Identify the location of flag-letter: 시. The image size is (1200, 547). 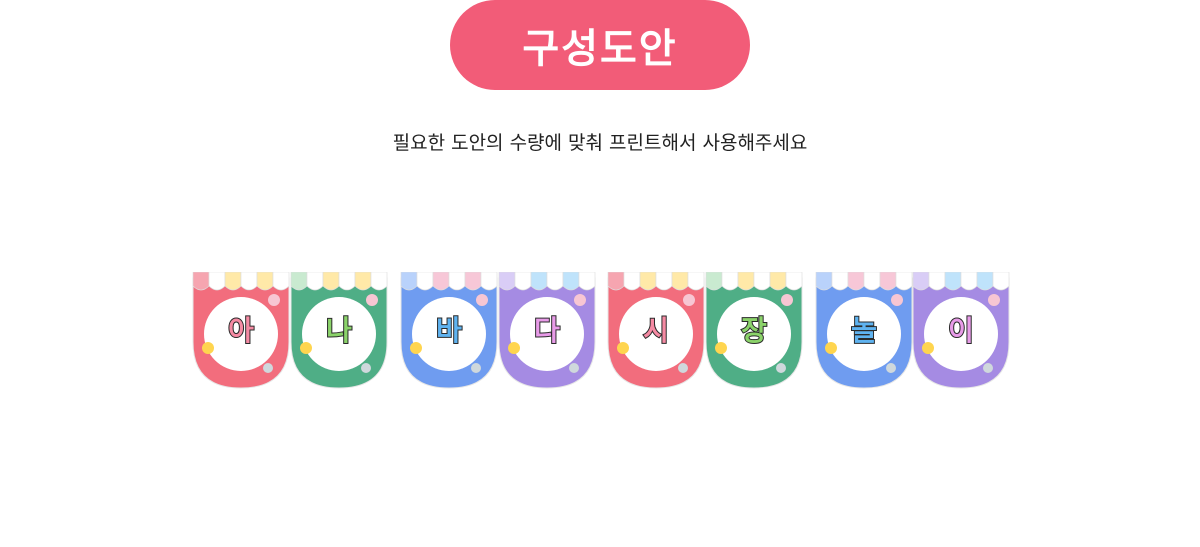
(656, 330).